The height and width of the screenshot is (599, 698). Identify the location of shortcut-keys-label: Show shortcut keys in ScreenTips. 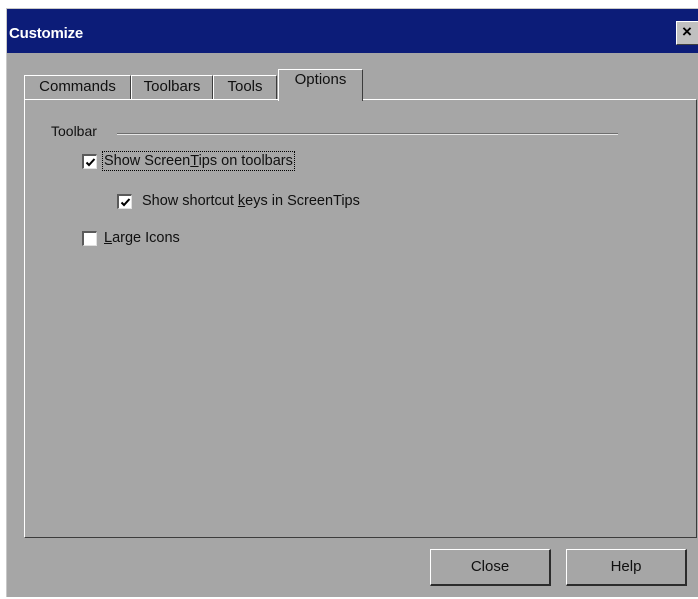
(251, 201).